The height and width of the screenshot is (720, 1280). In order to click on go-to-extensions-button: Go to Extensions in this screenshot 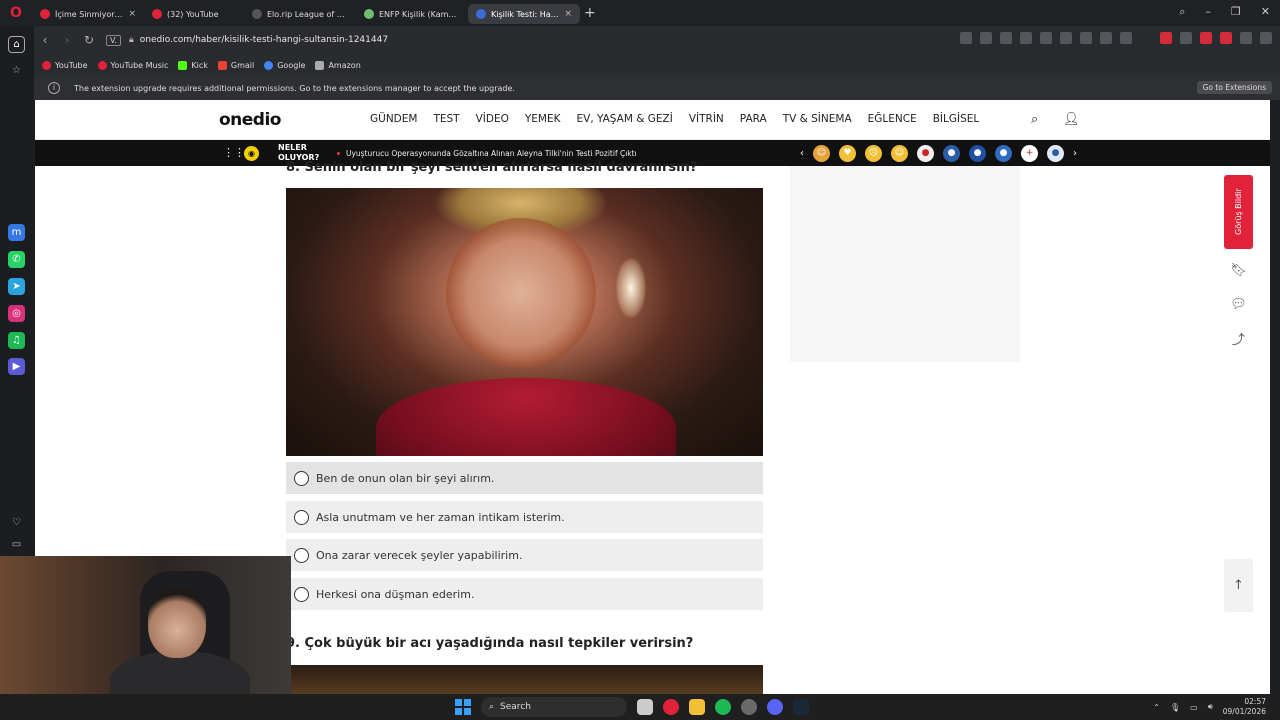, I will do `click(1234, 87)`.